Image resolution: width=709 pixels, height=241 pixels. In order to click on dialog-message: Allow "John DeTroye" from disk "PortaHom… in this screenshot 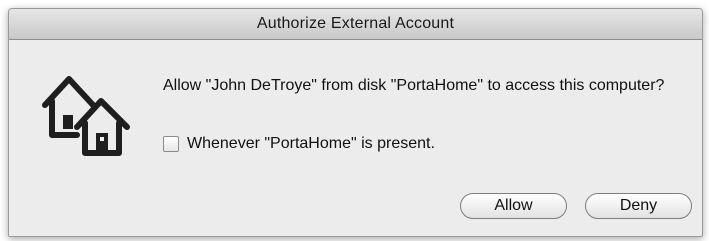, I will do `click(414, 85)`.